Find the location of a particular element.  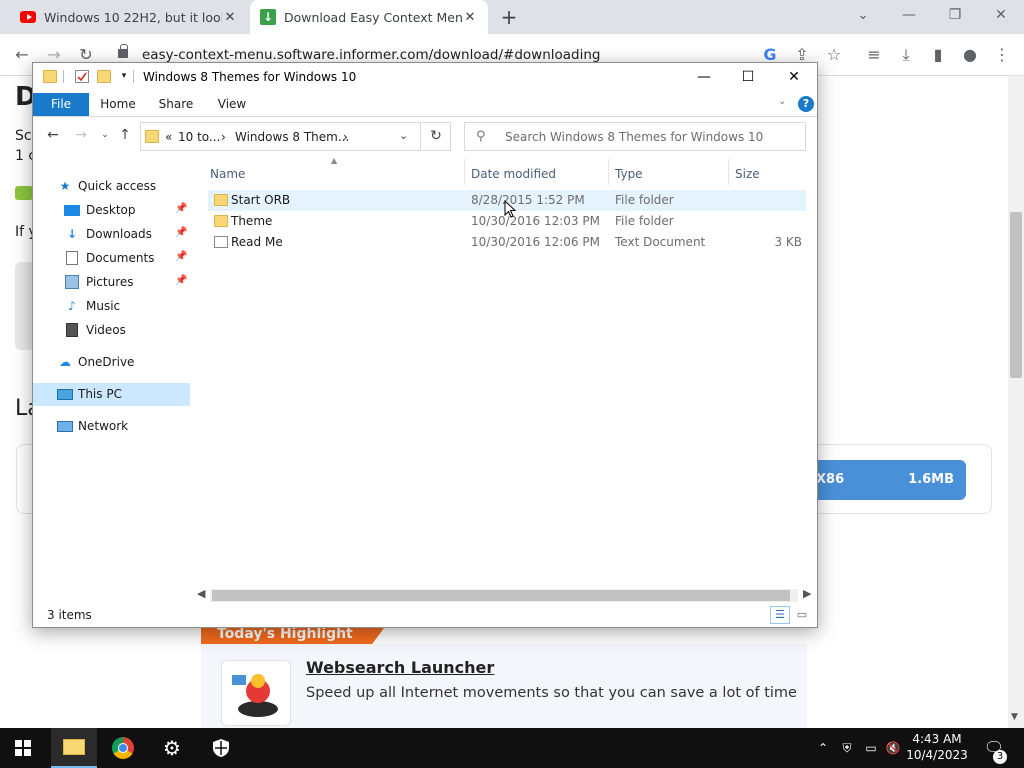

column-header-name: Name is located at coordinates (227, 174).